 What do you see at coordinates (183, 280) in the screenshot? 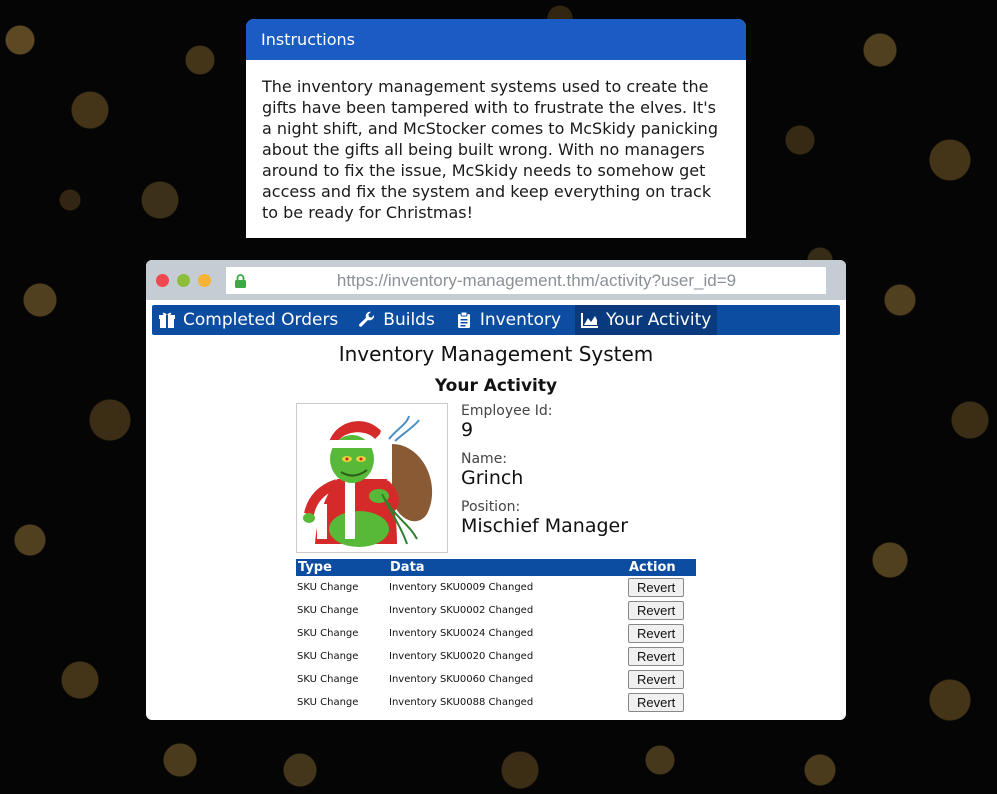
I see `maximize-window-dot` at bounding box center [183, 280].